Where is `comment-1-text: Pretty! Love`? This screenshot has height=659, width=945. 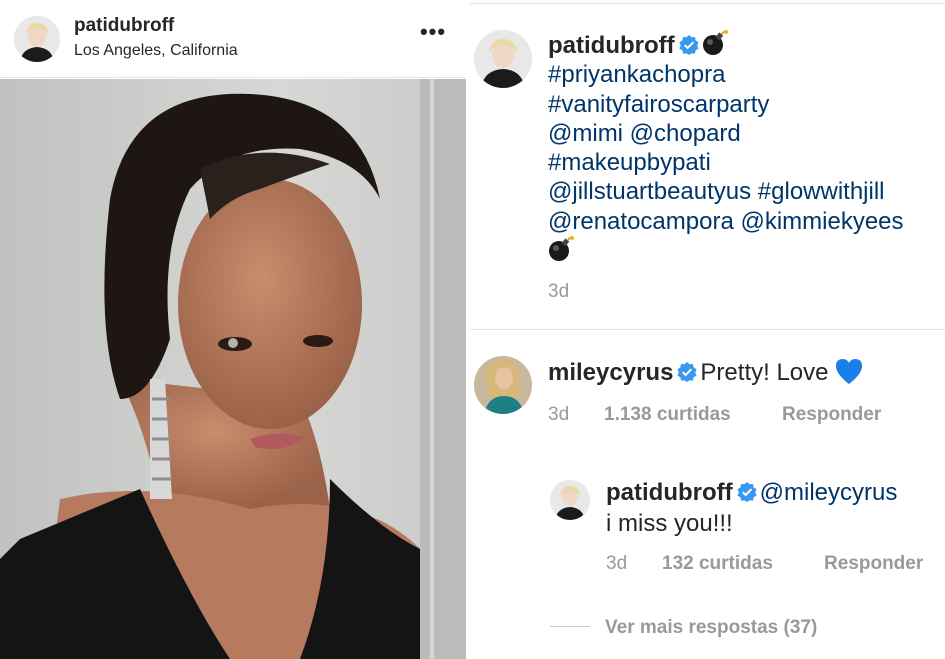 comment-1-text: Pretty! Love is located at coordinates (764, 372).